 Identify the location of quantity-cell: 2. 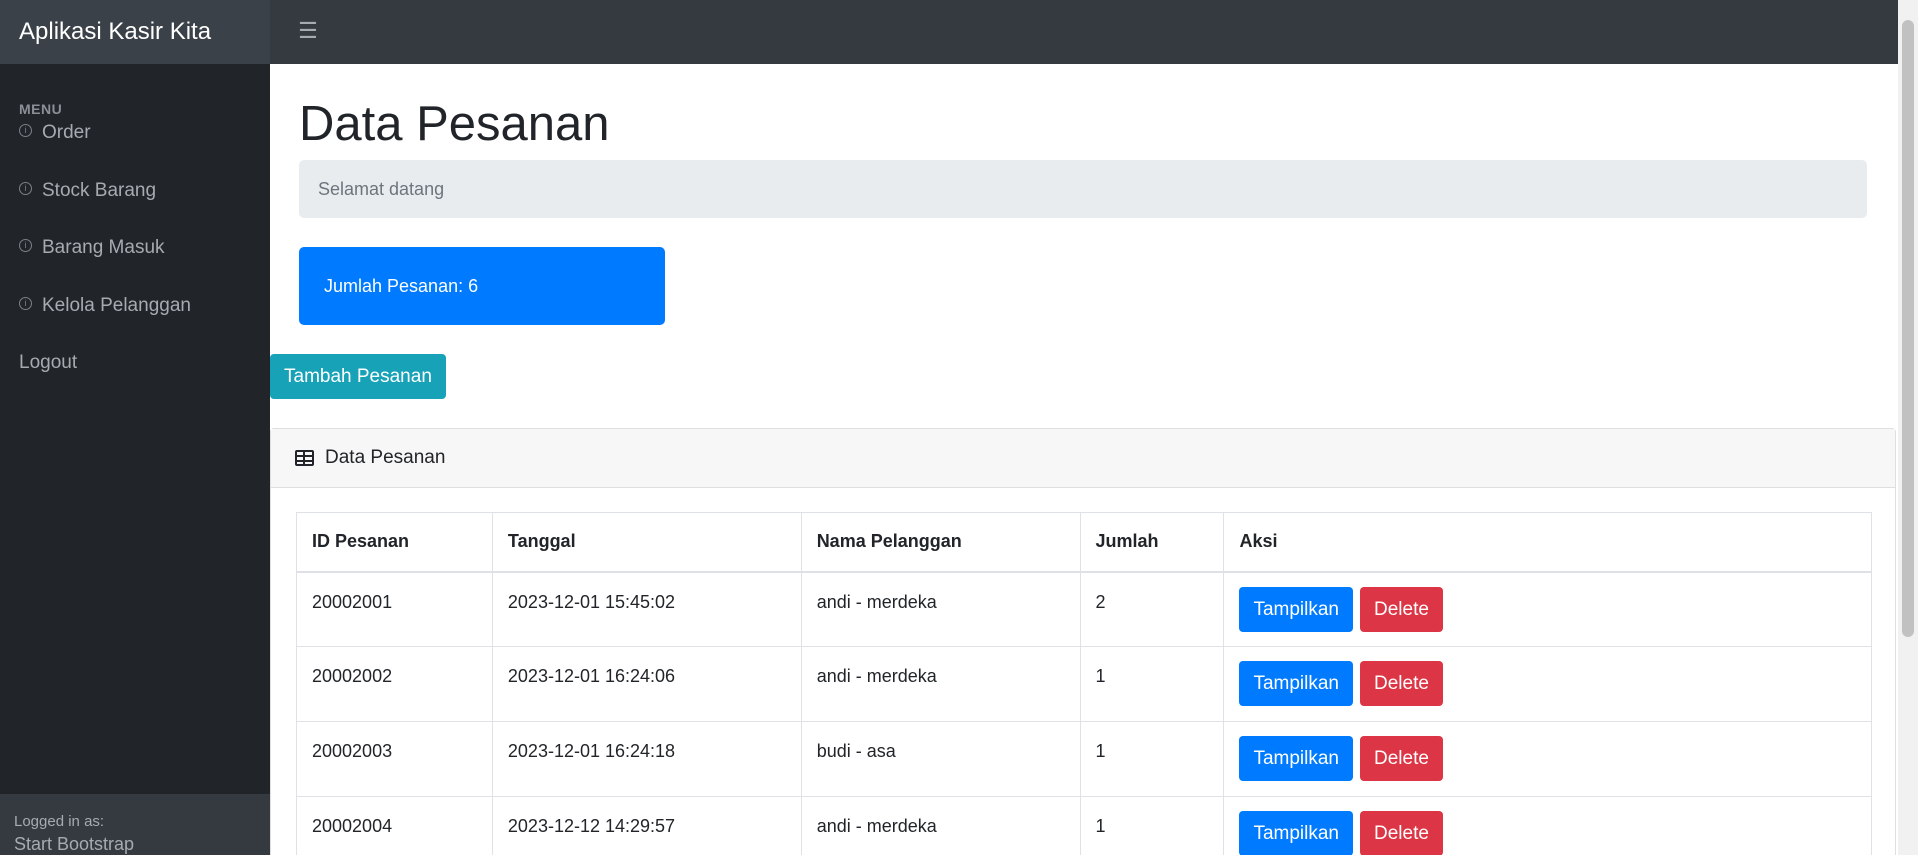
(1152, 609).